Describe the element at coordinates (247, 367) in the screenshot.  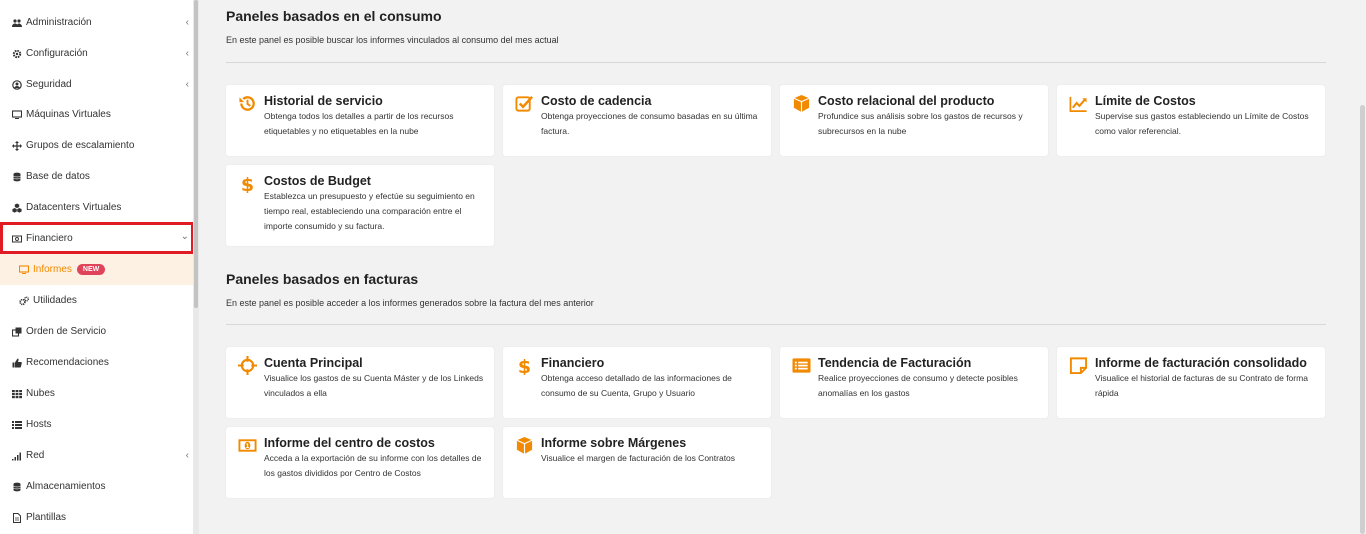
I see `crosshair-icon` at that location.